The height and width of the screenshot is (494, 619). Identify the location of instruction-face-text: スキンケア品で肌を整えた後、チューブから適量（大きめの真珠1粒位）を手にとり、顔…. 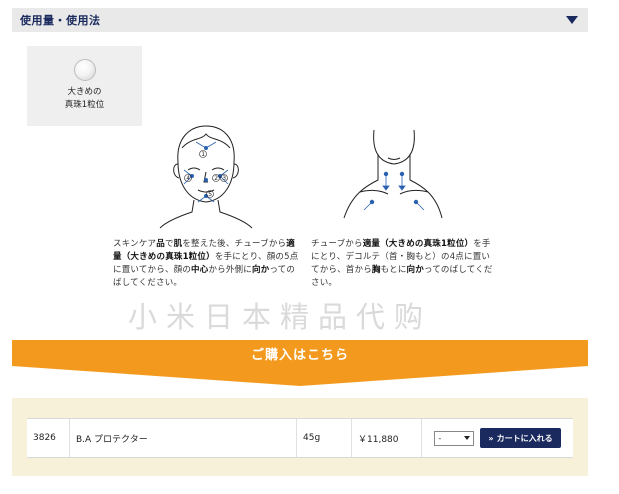
(206, 264).